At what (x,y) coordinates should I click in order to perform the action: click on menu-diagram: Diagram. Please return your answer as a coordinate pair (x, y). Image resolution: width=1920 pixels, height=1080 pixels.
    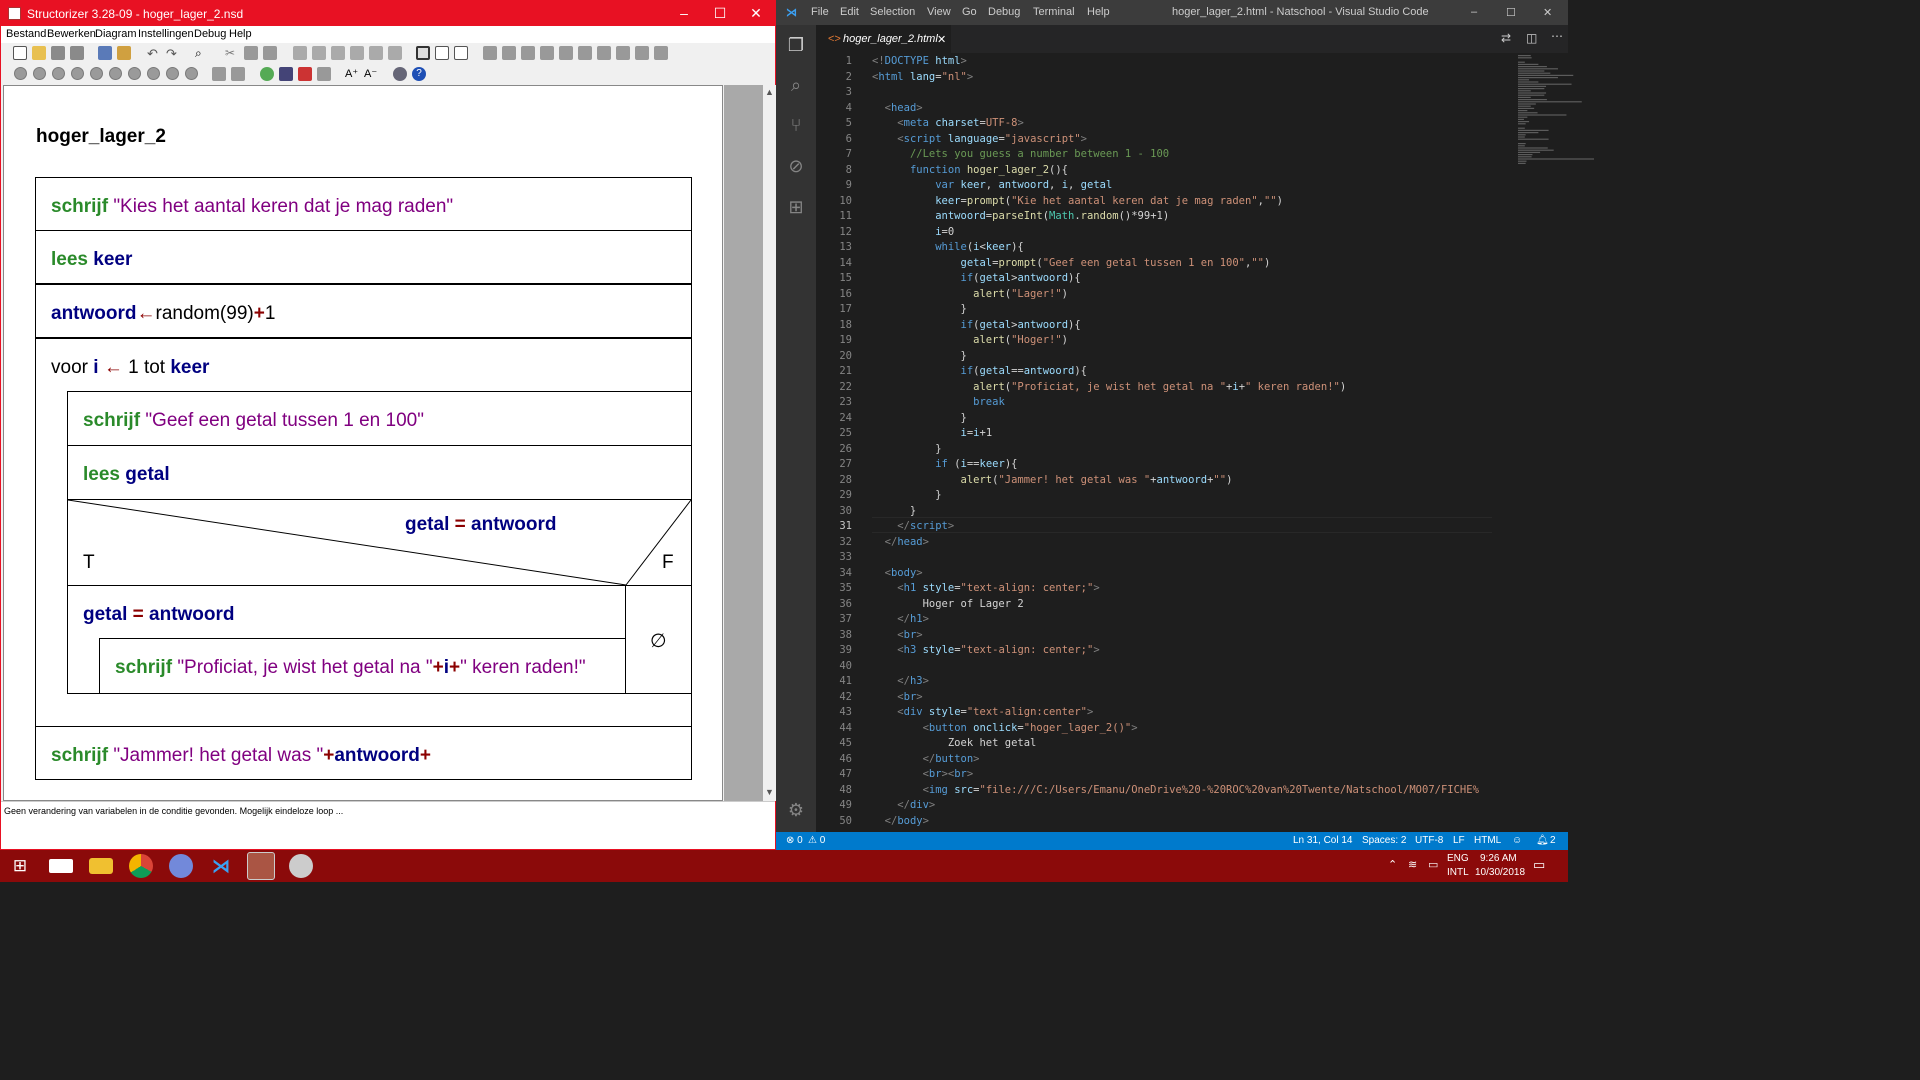
    Looking at the image, I should click on (116, 34).